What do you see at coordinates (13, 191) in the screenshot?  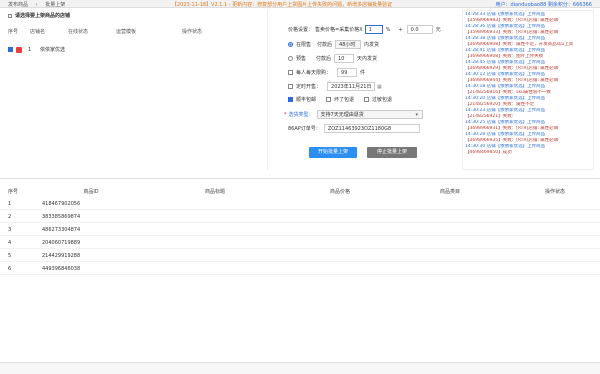 I see `col-index: 序号` at bounding box center [13, 191].